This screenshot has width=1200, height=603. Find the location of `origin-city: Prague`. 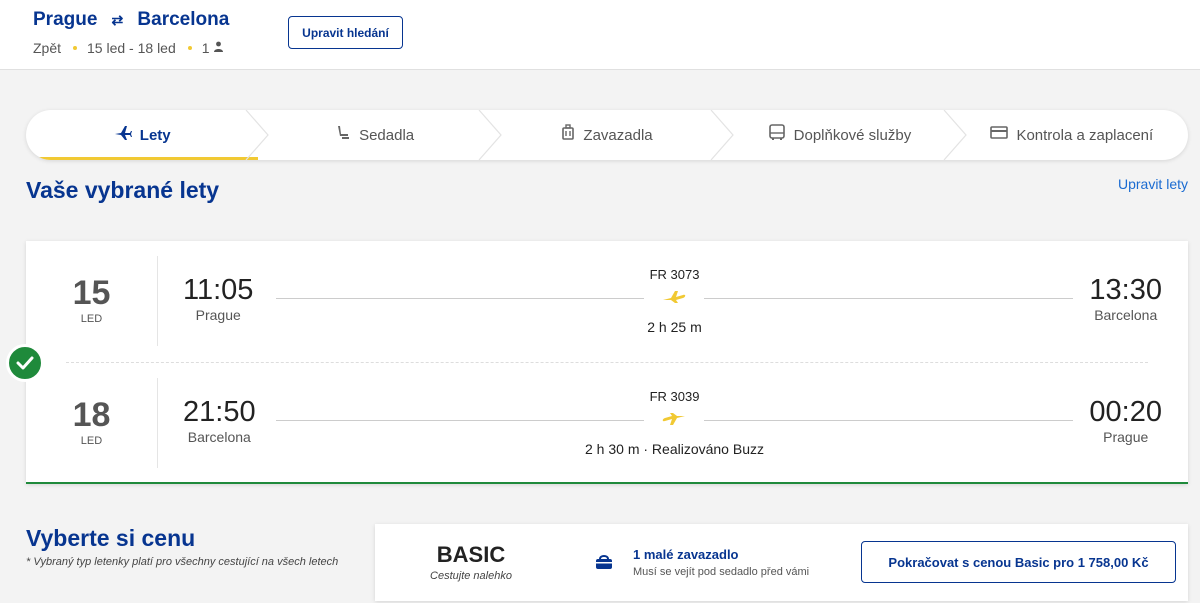

origin-city: Prague is located at coordinates (65, 19).